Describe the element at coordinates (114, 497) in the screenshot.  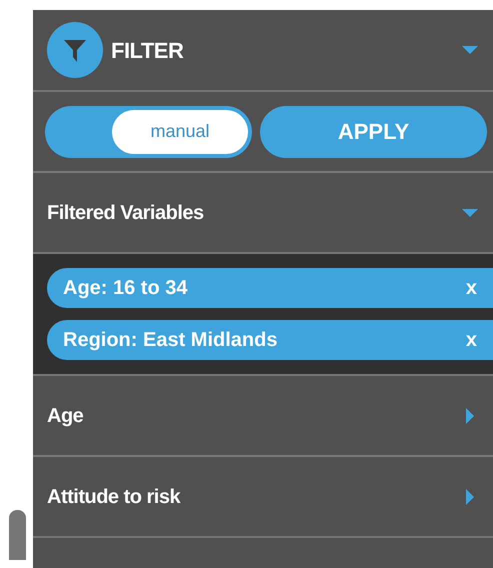
I see `section-title: Attitude to risk` at that location.